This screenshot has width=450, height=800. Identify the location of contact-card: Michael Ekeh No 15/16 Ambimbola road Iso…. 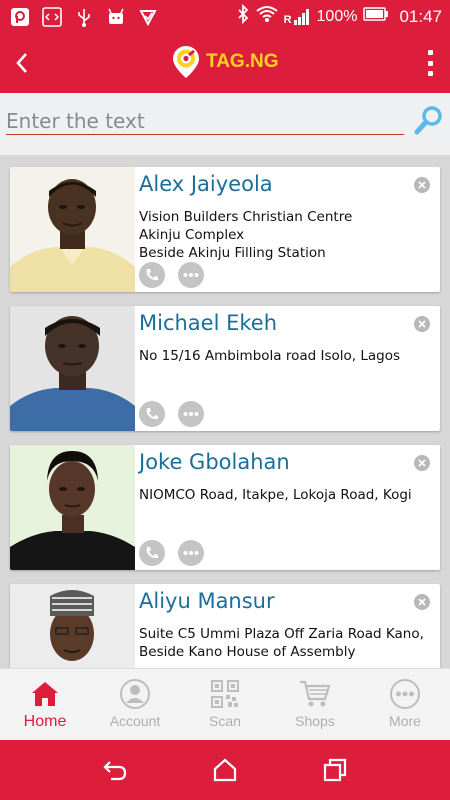
(225, 368).